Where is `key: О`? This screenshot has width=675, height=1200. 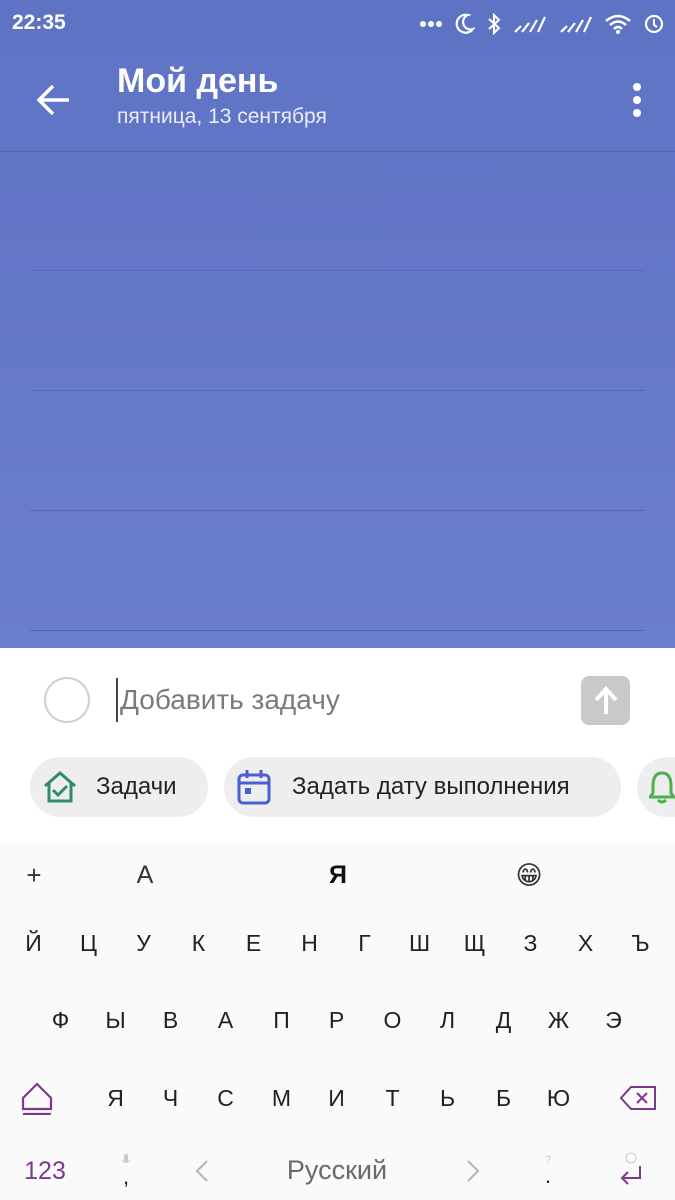 key: О is located at coordinates (392, 1020).